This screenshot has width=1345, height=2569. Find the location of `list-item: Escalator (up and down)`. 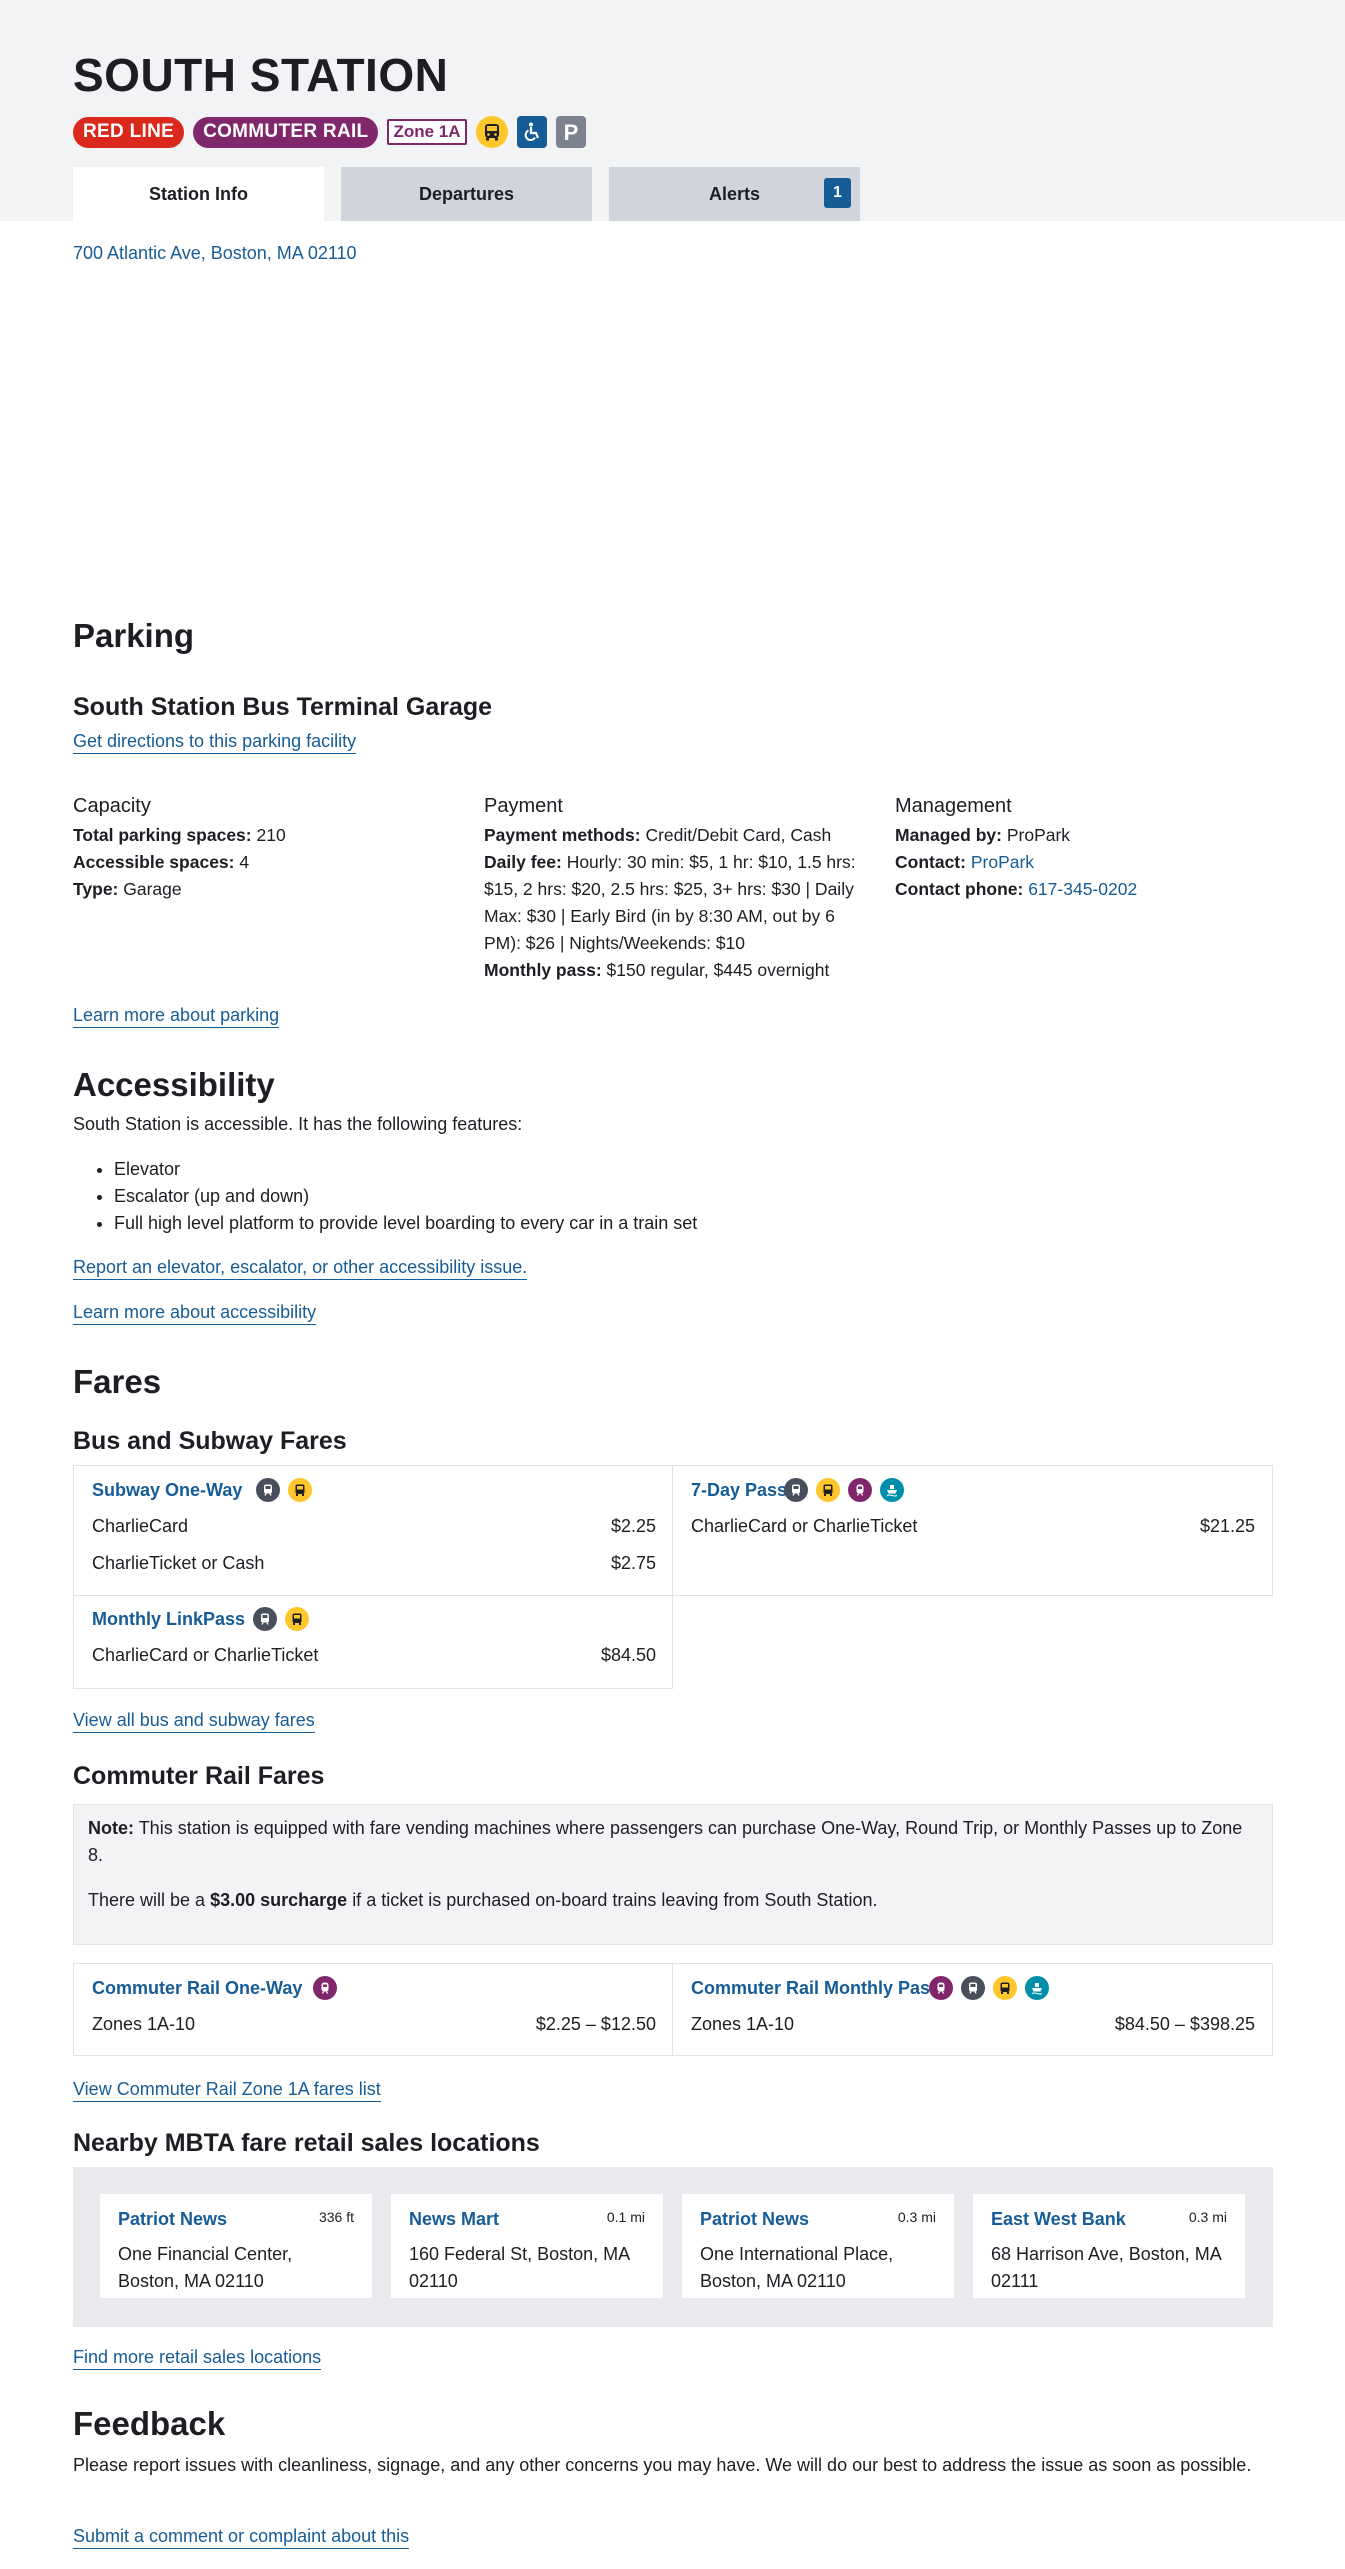

list-item: Escalator (up and down) is located at coordinates (643, 1196).